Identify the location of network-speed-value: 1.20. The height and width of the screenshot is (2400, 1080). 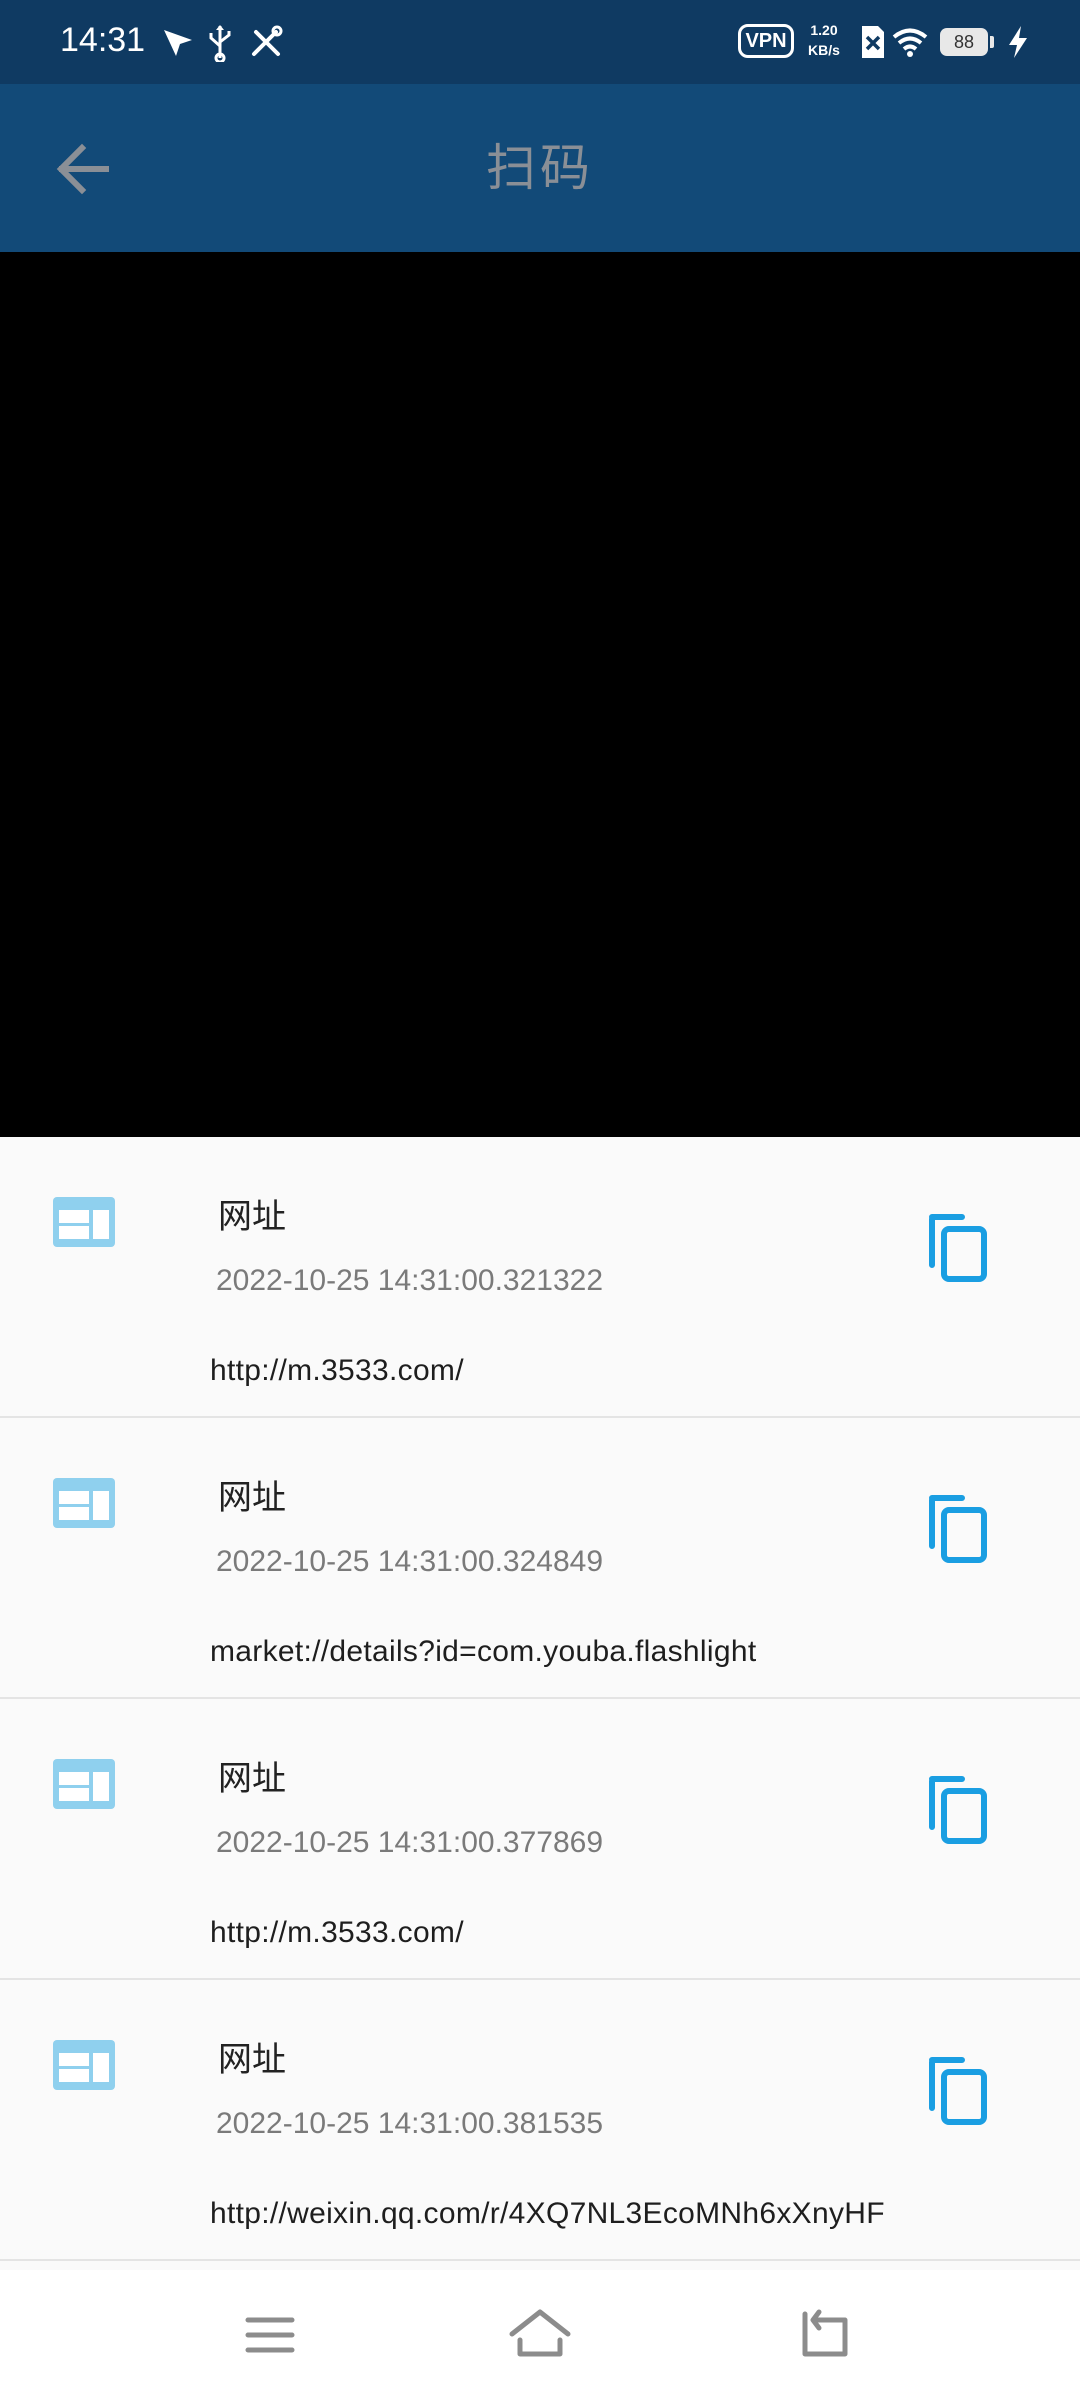
(824, 30).